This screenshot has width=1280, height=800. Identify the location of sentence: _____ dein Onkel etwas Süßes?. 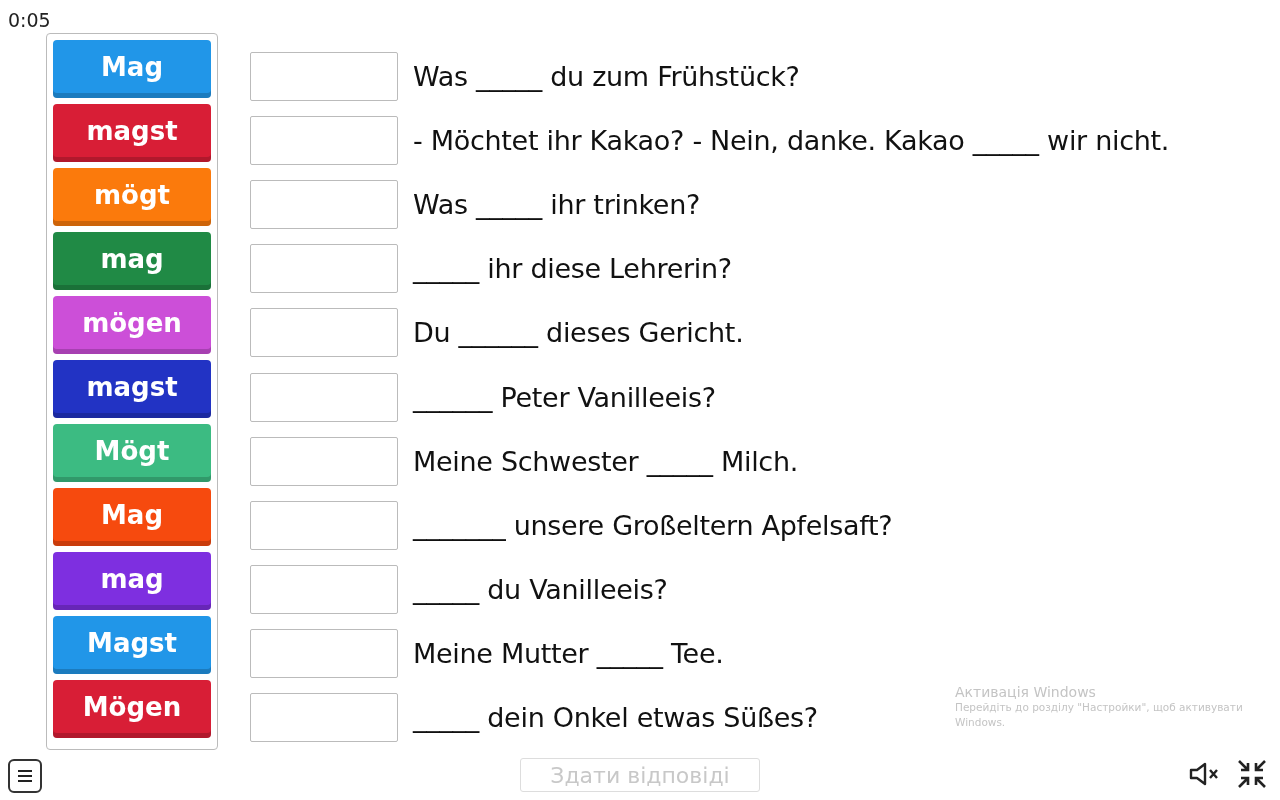
(615, 718).